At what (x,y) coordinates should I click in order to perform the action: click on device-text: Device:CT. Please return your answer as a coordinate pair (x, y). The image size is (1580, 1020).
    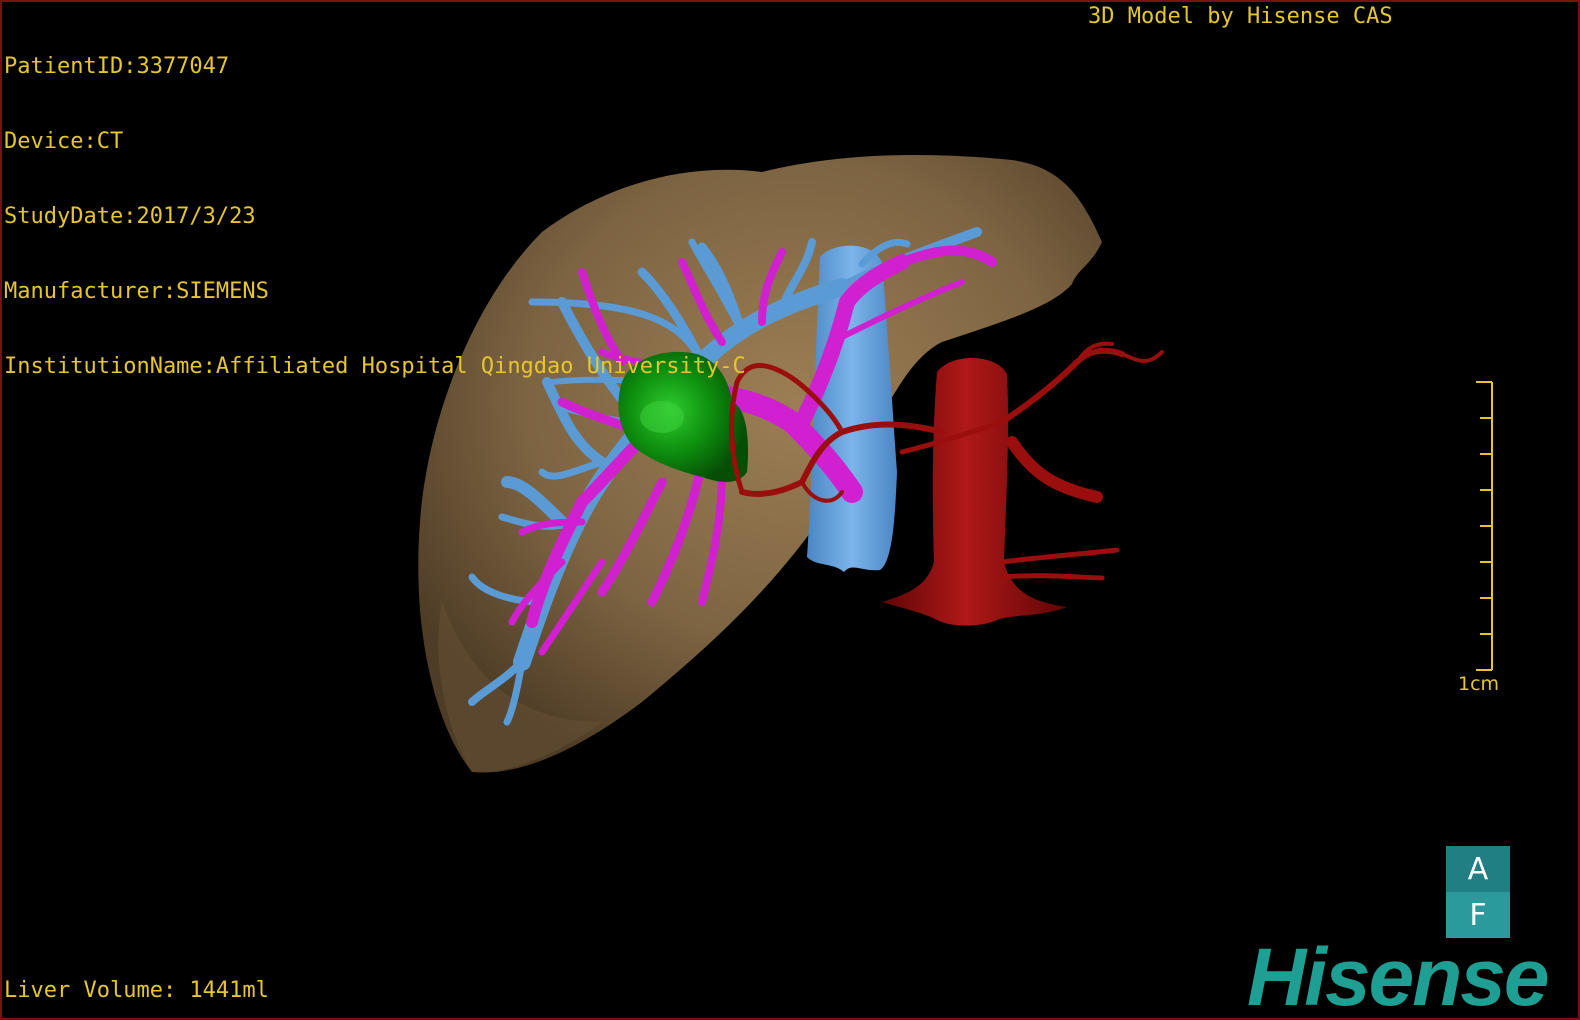
    Looking at the image, I should click on (64, 141).